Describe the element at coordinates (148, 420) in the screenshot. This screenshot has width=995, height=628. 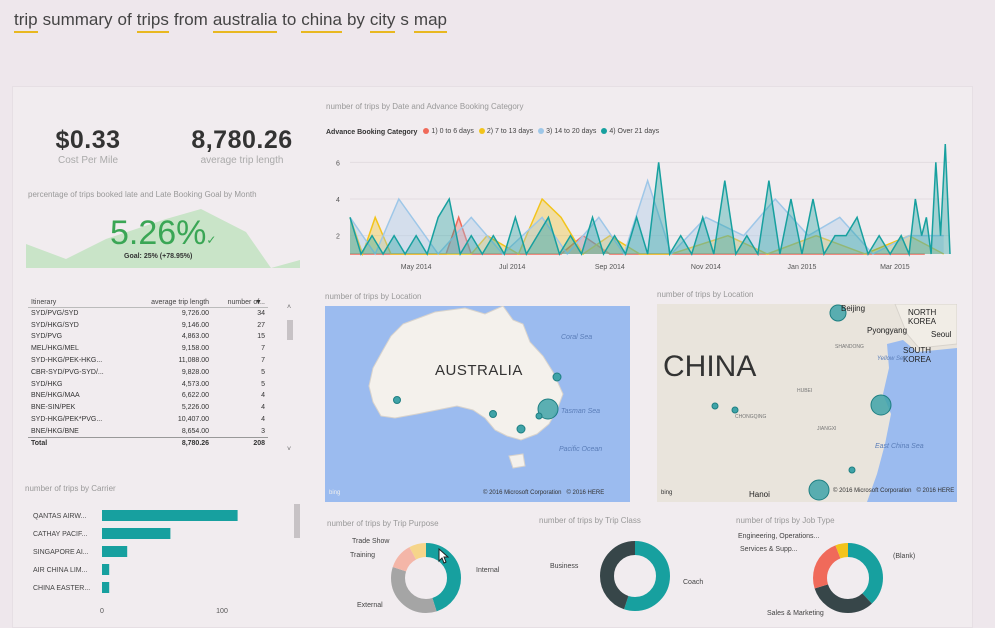
I see `table-row: SYD-HKG/PEK*PVG... 10,407.00 4` at that location.